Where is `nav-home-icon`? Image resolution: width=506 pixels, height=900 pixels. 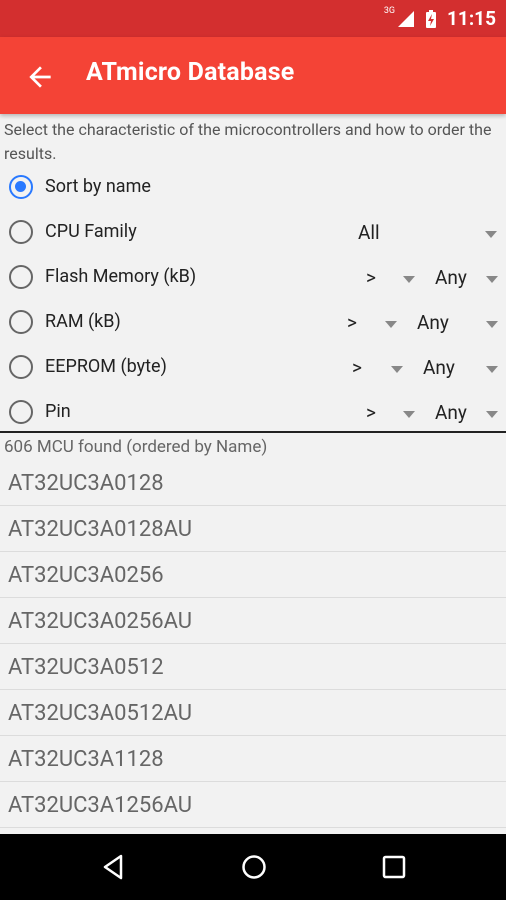 nav-home-icon is located at coordinates (254, 867).